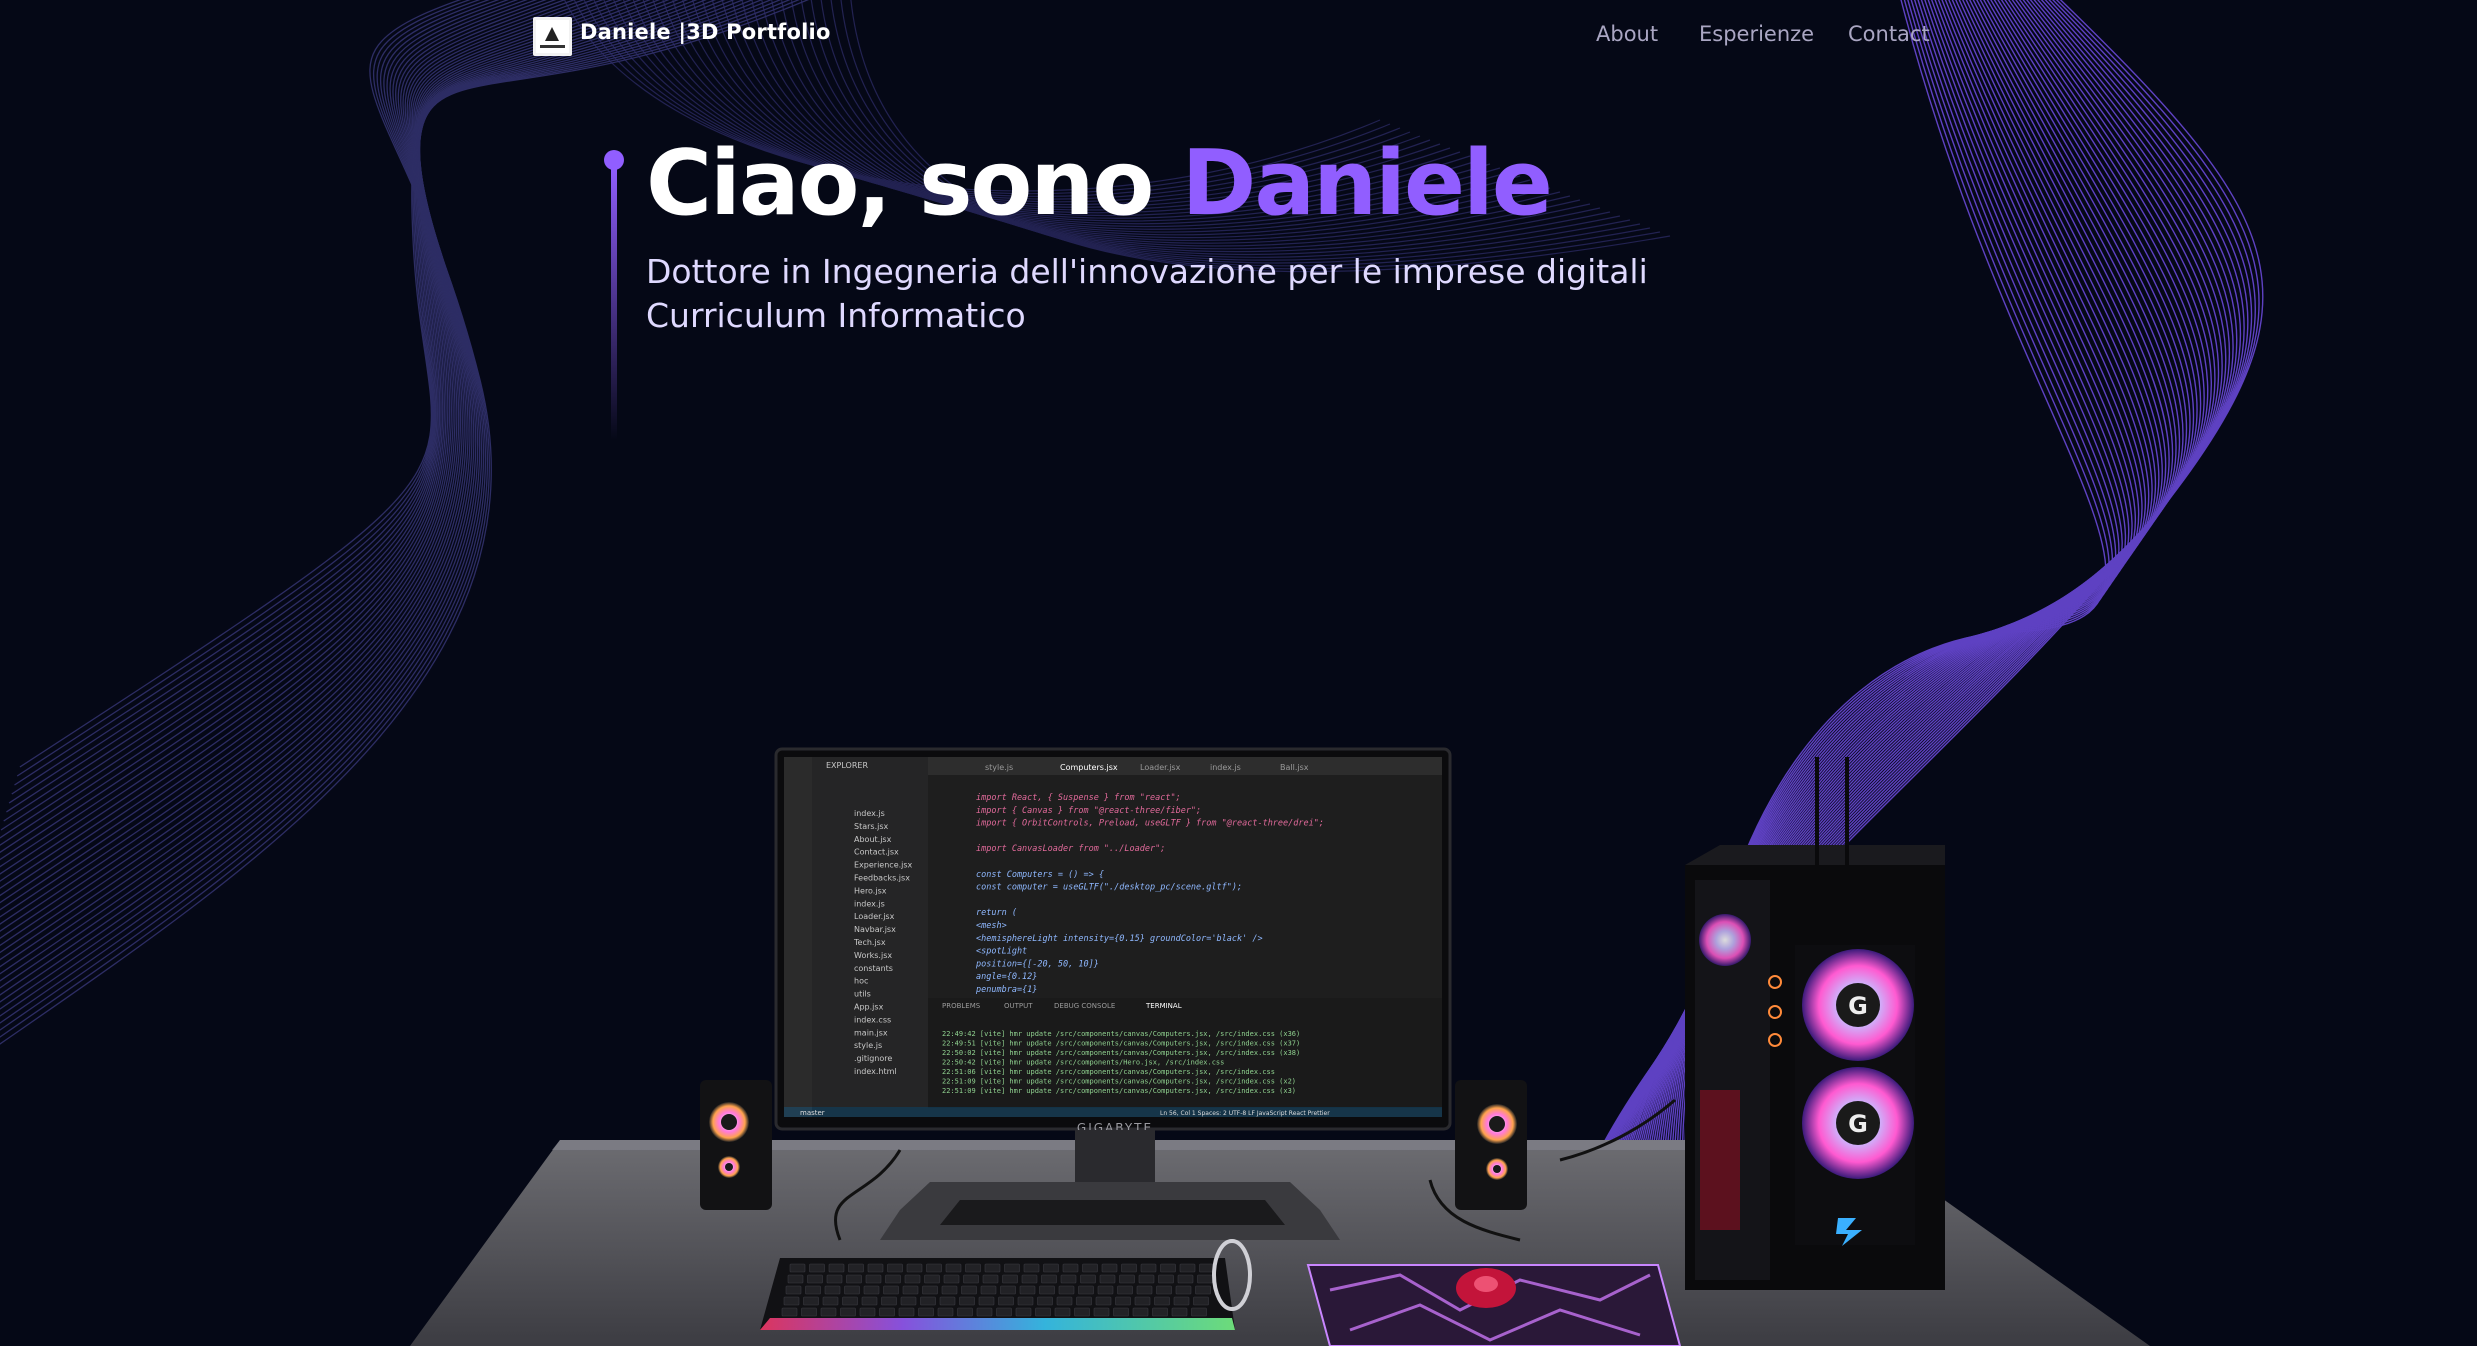  Describe the element at coordinates (868, 1045) in the screenshot. I see `file-item: style.js` at that location.